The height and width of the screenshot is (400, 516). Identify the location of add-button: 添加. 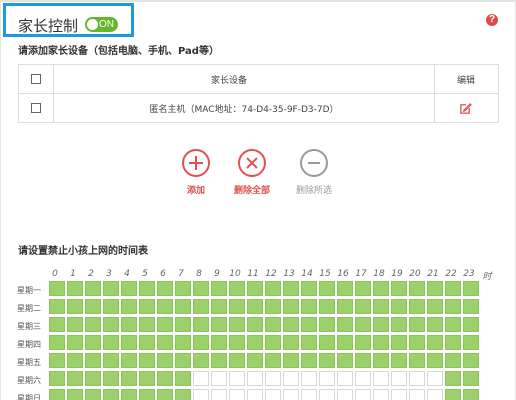
(196, 172).